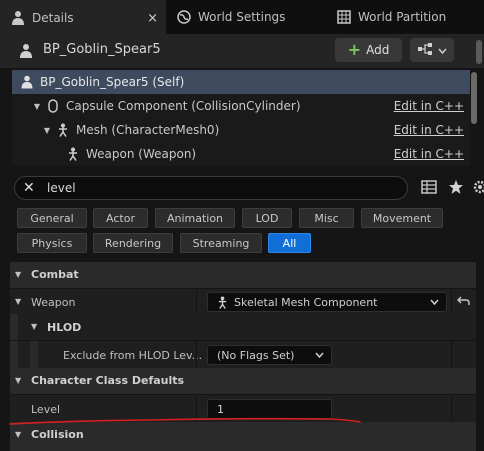 This screenshot has width=484, height=451. I want to click on property-label: Level, so click(46, 409).